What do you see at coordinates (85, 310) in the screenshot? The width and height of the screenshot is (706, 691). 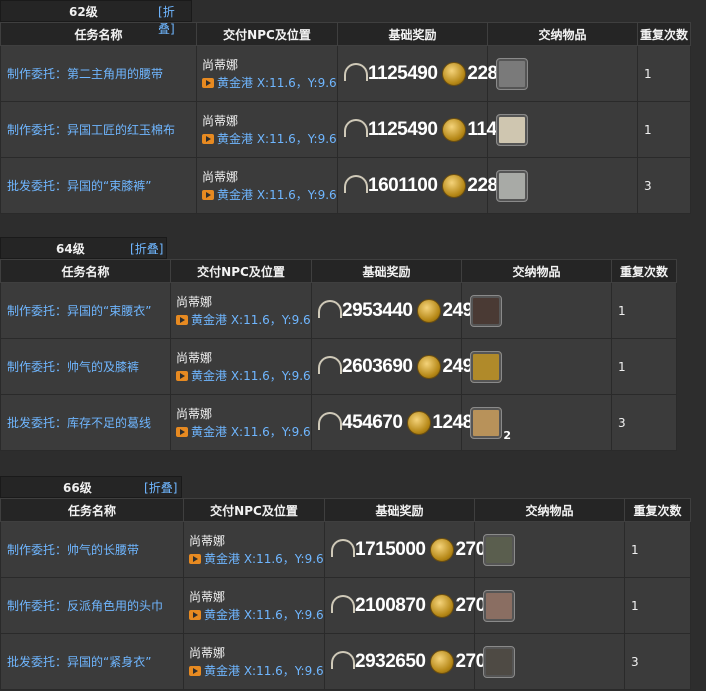 I see `task-name-link: 制作委托：异国的“束腰衣”` at bounding box center [85, 310].